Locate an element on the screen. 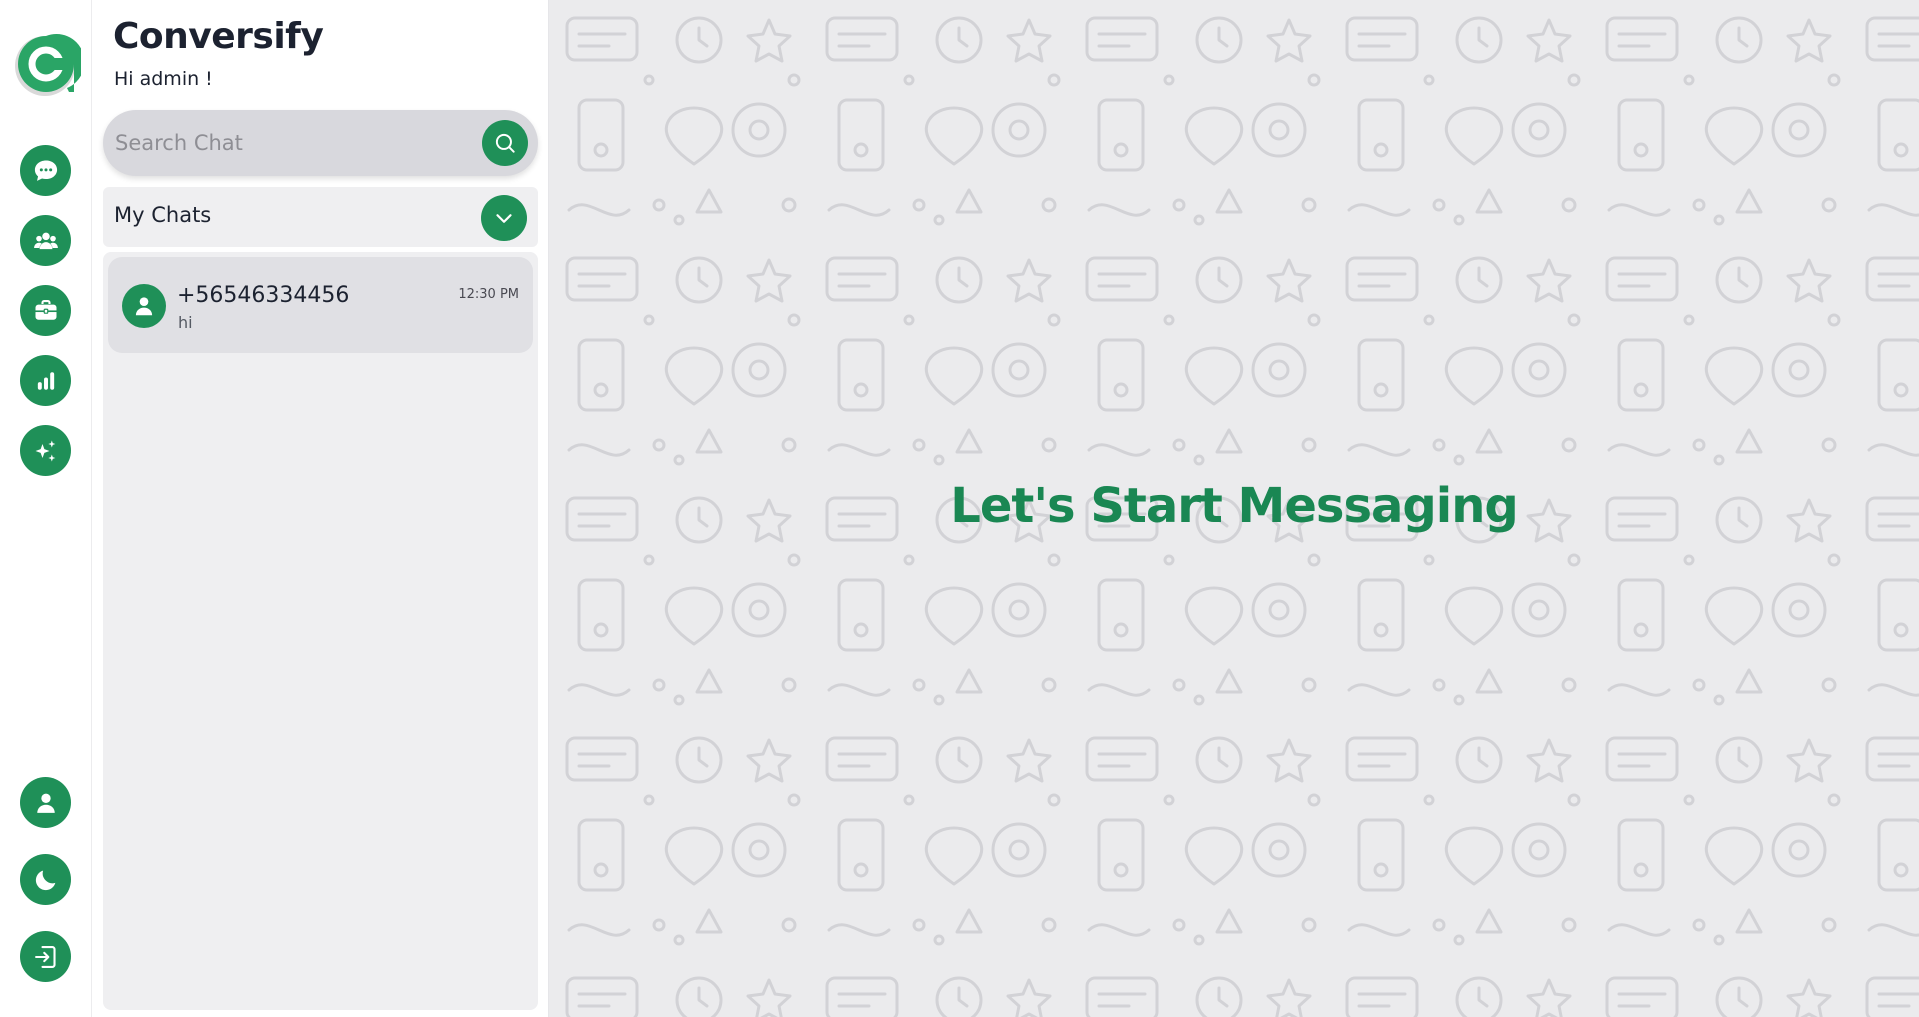  avatar is located at coordinates (144, 306).